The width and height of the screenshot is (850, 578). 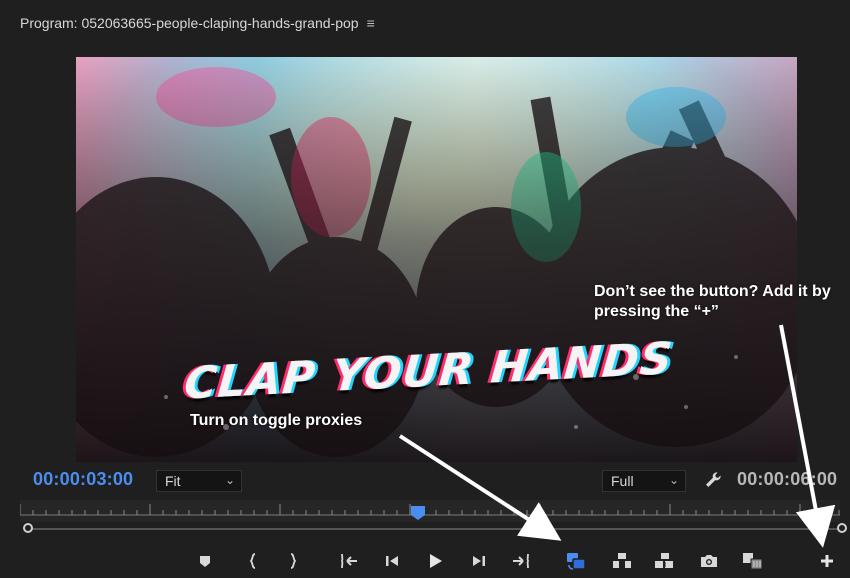 I want to click on plus-icon, so click(x=827, y=561).